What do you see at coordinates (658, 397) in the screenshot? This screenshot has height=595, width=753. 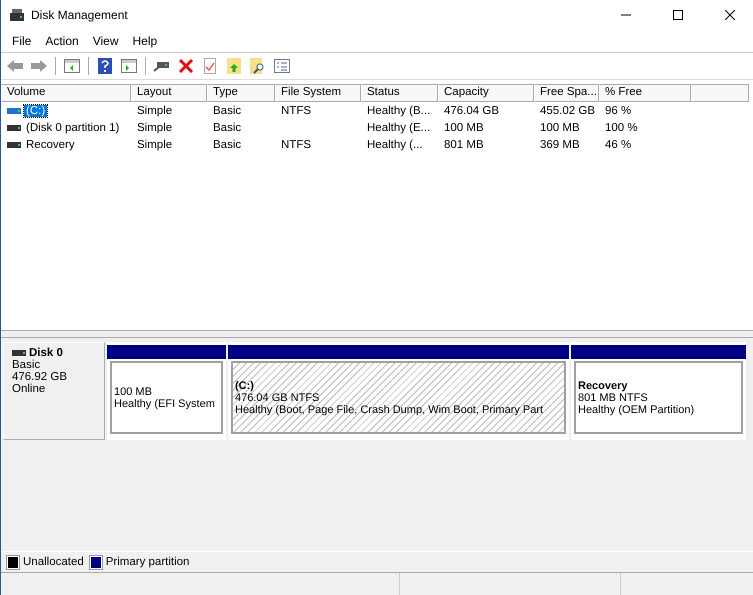 I see `partition-block: Recovery 801 MB NTFS Healthy (OEM Partition)` at bounding box center [658, 397].